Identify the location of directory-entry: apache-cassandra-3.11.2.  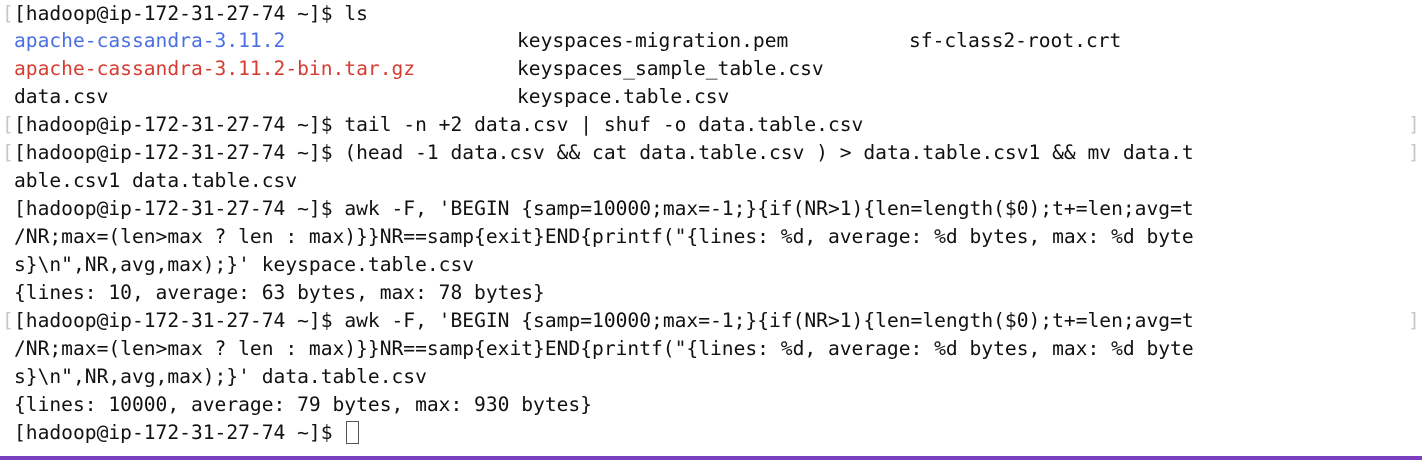
(150, 40).